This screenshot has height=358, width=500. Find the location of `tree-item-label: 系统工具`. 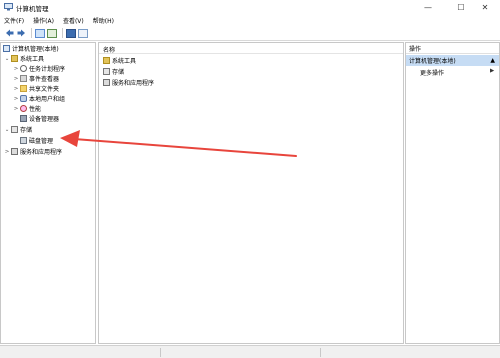

tree-item-label: 系统工具 is located at coordinates (32, 59).